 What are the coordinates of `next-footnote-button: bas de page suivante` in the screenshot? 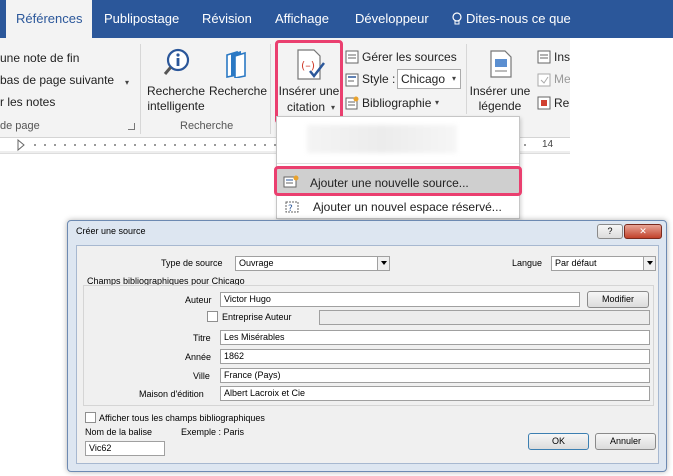 It's located at (57, 80).